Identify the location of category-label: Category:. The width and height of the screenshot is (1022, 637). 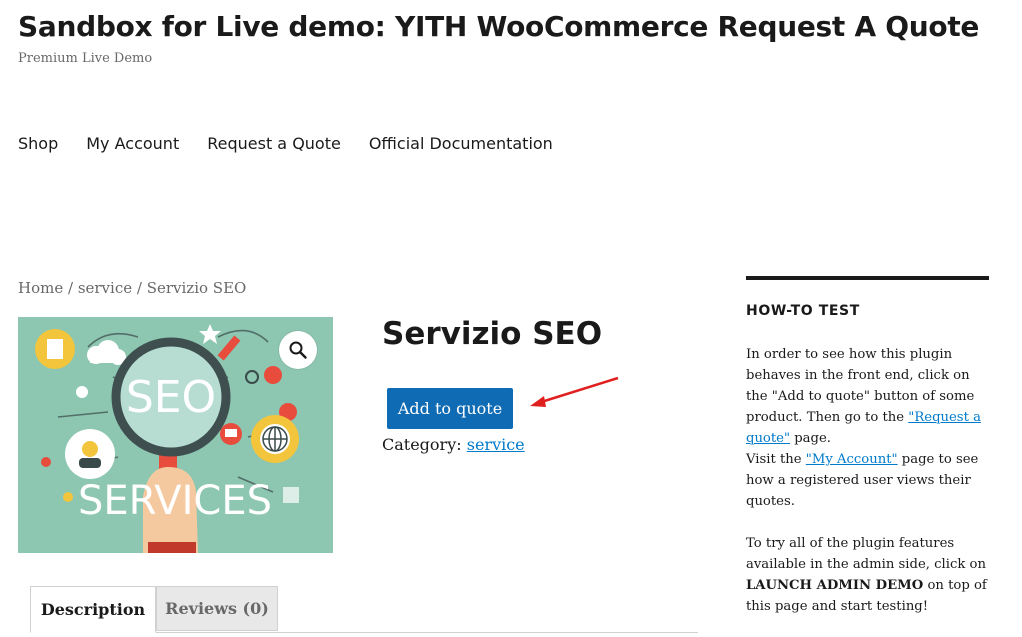
(422, 444).